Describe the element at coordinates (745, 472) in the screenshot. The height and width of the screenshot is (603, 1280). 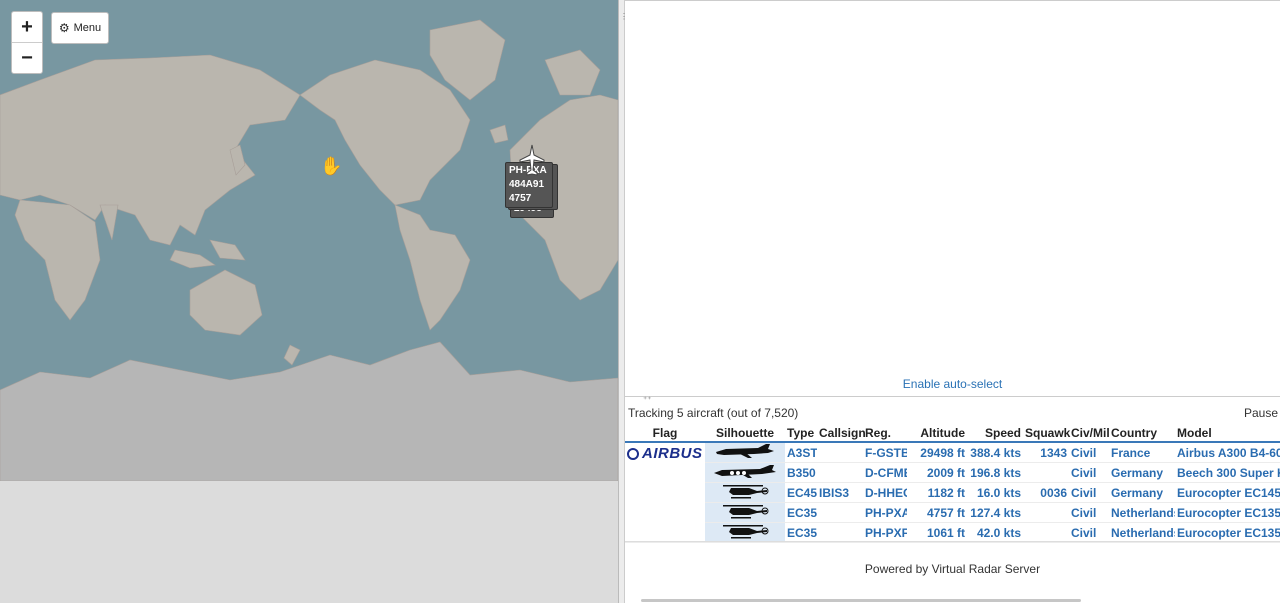
I see `turboprop-silhouette-icon` at that location.